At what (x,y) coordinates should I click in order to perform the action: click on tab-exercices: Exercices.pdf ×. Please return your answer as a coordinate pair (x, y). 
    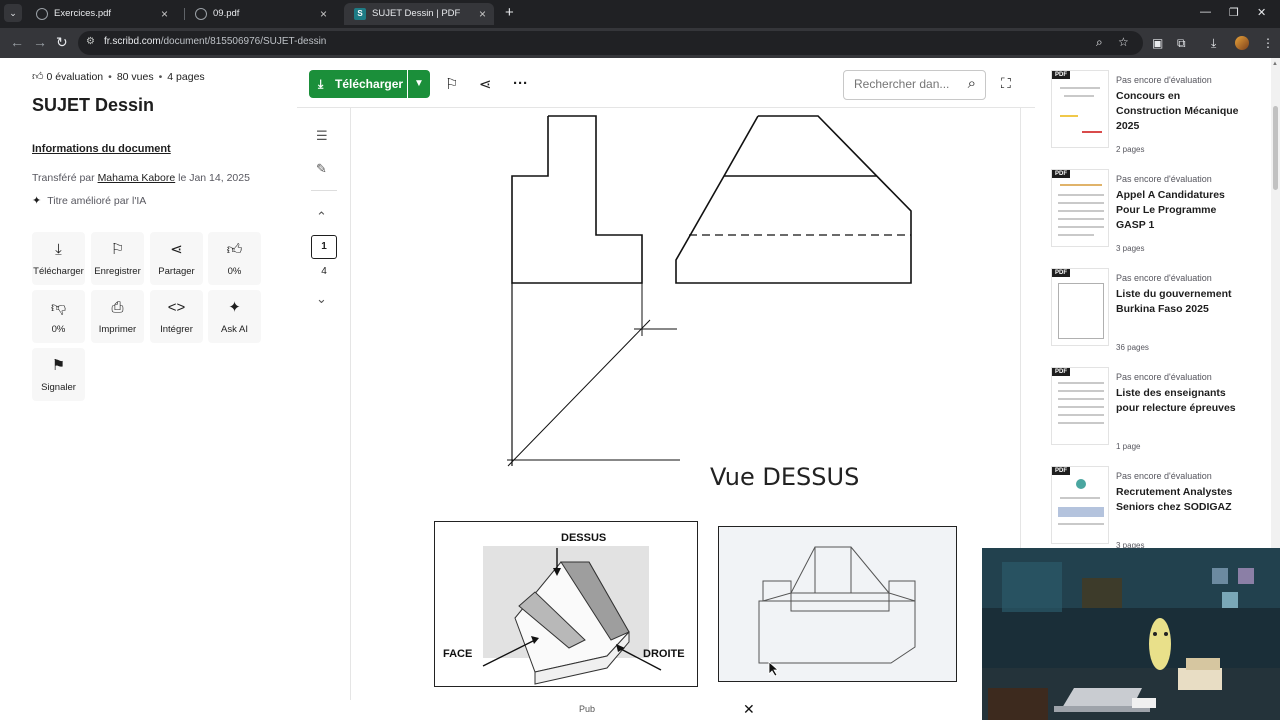
    Looking at the image, I should click on (101, 14).